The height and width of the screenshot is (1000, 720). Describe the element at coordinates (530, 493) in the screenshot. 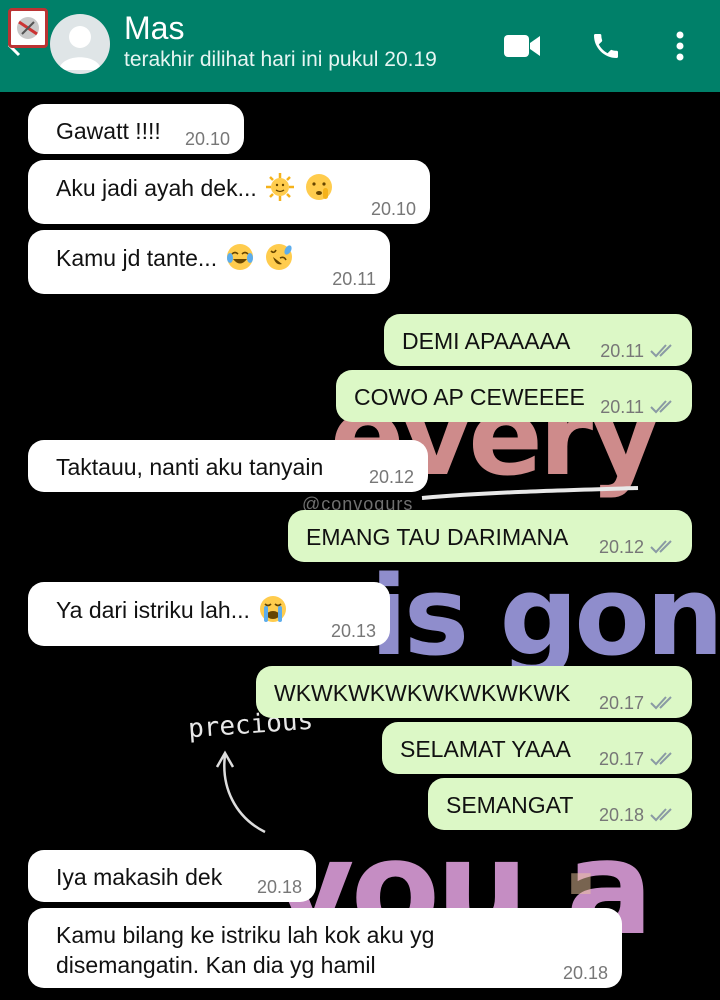

I see `underline-doodle` at that location.